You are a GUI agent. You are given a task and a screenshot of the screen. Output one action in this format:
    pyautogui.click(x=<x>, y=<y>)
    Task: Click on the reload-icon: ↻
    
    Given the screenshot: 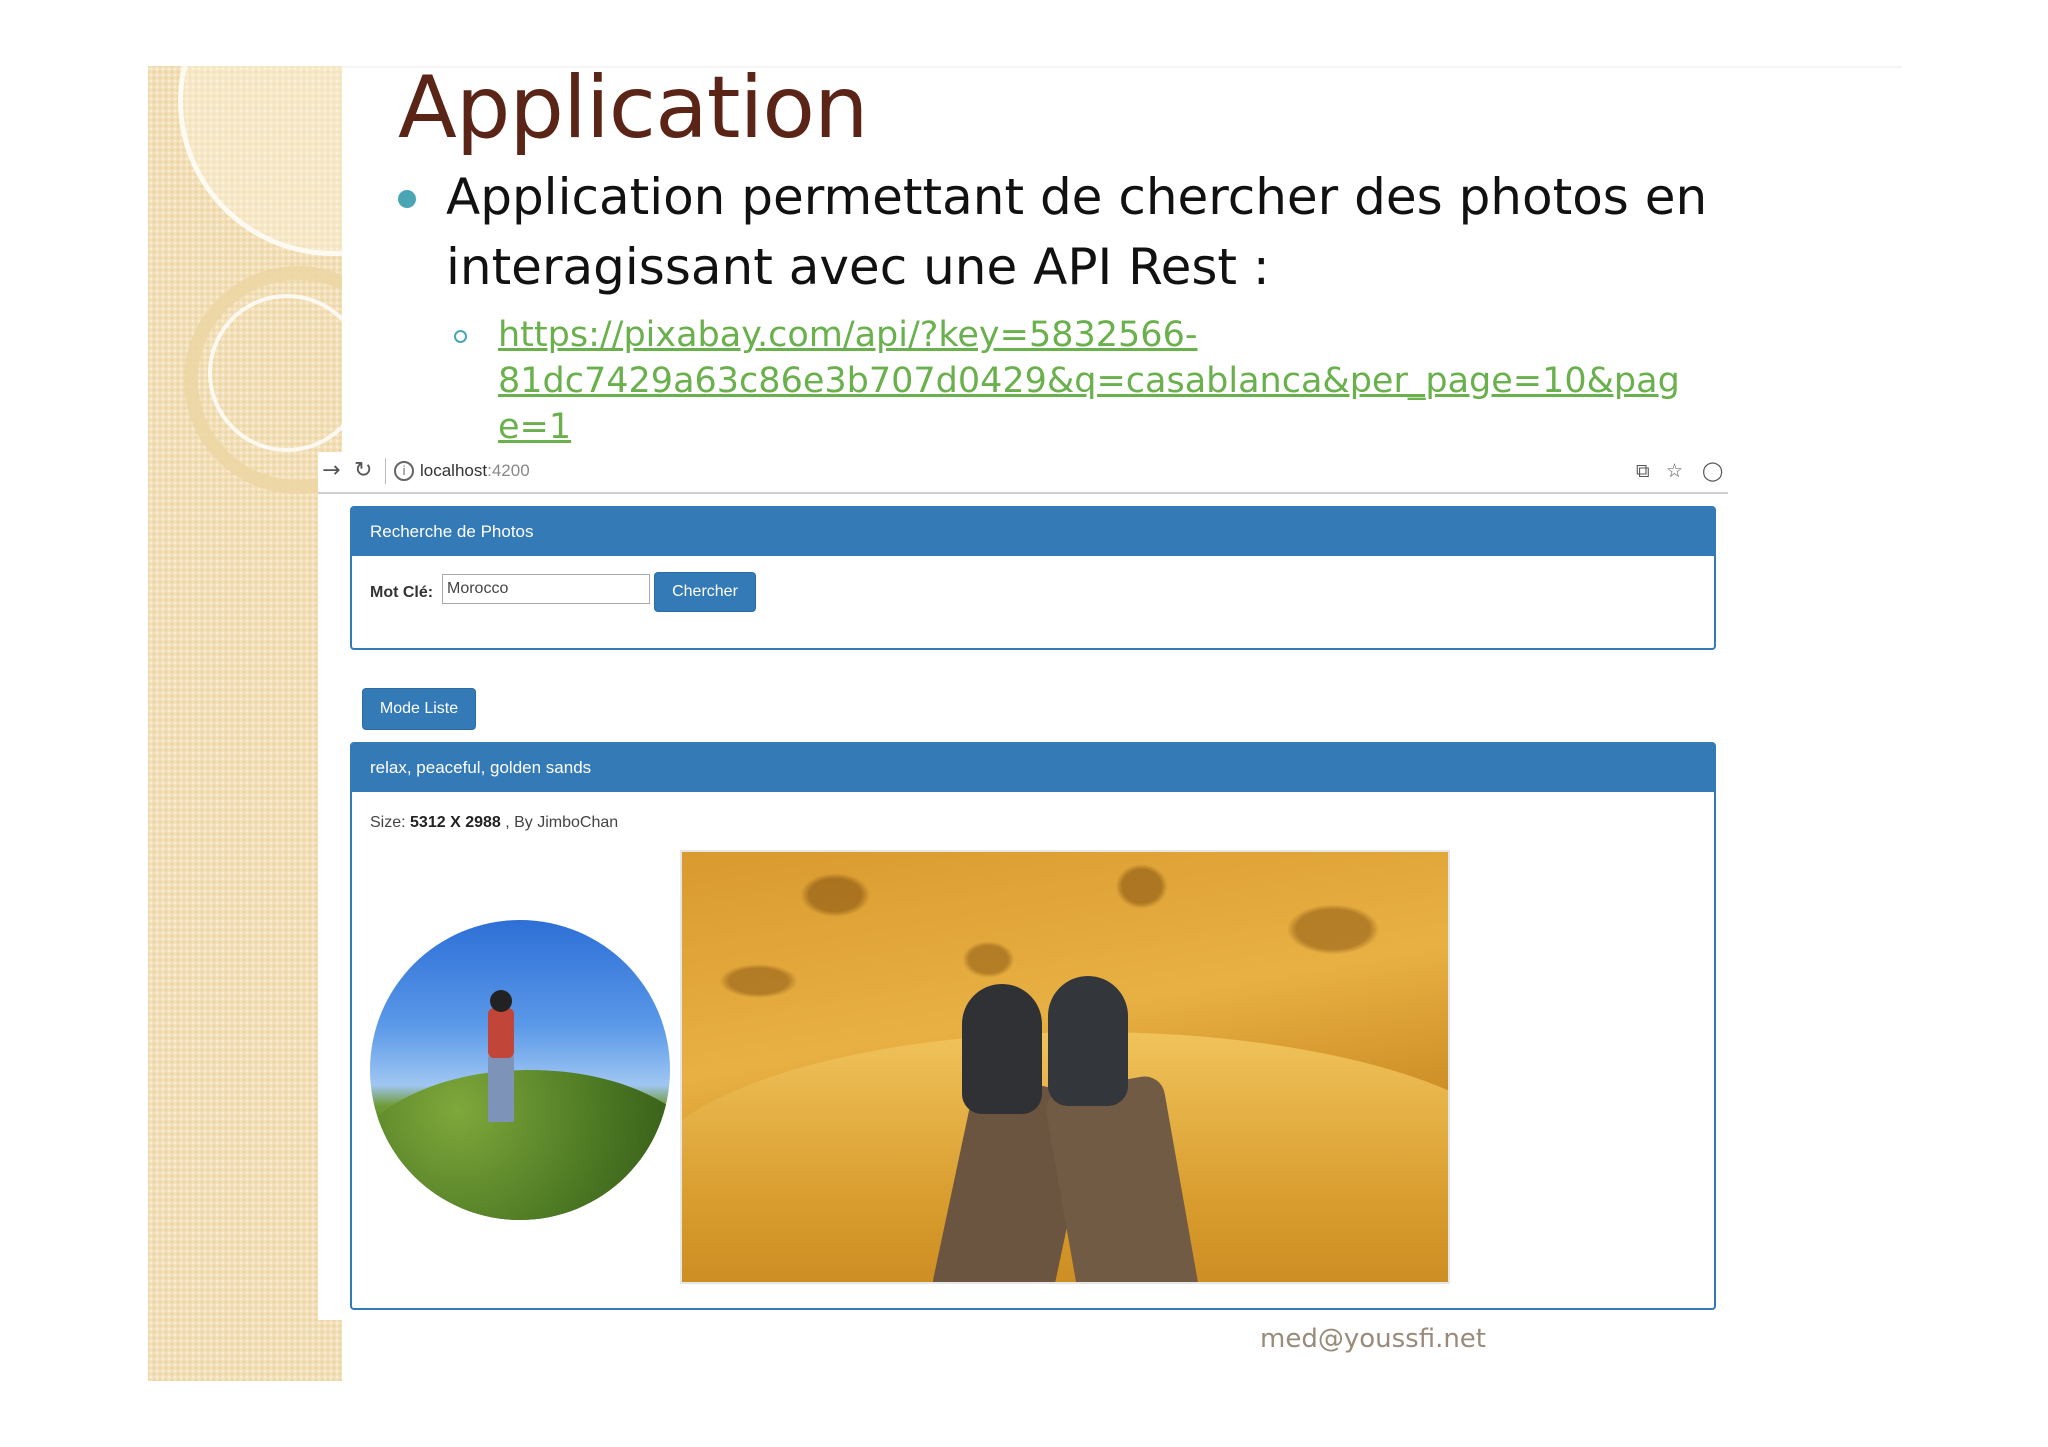 What is the action you would take?
    pyautogui.click(x=363, y=470)
    